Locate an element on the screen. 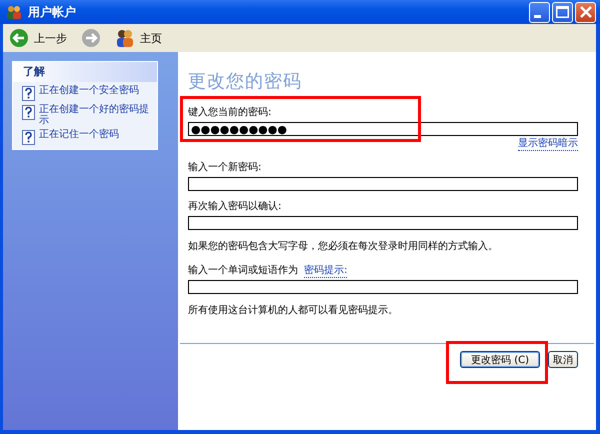 The width and height of the screenshot is (600, 434). hint-link: 显示密码暗示 is located at coordinates (548, 144).